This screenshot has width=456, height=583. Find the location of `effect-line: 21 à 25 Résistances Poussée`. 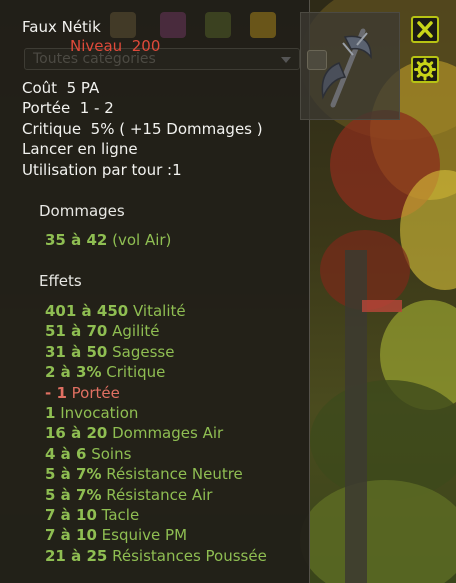

effect-line: 21 à 25 Résistances Poussée is located at coordinates (156, 556).